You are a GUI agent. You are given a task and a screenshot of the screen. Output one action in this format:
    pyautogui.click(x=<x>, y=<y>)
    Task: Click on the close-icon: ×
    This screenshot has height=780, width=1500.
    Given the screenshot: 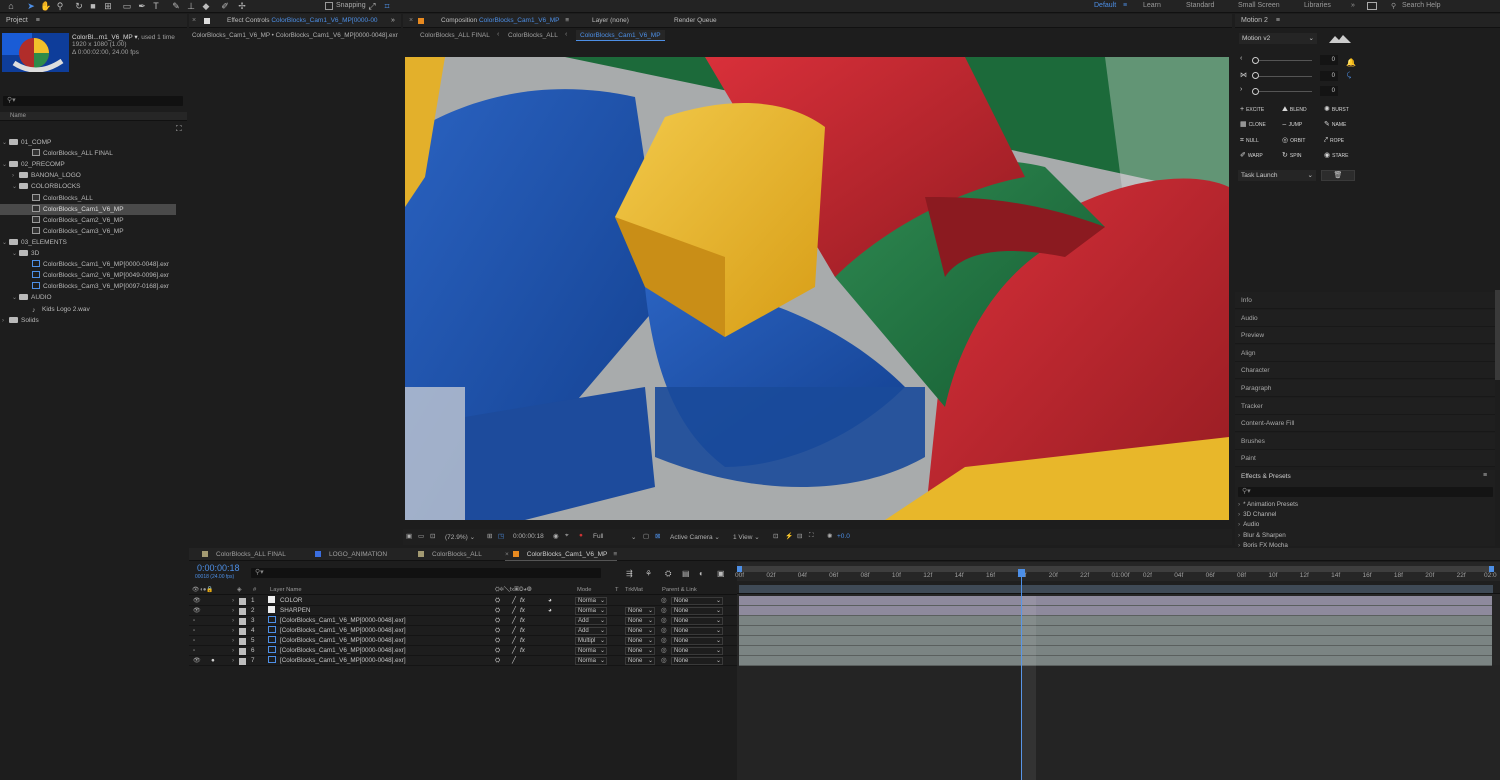 What is the action you would take?
    pyautogui.click(x=194, y=21)
    